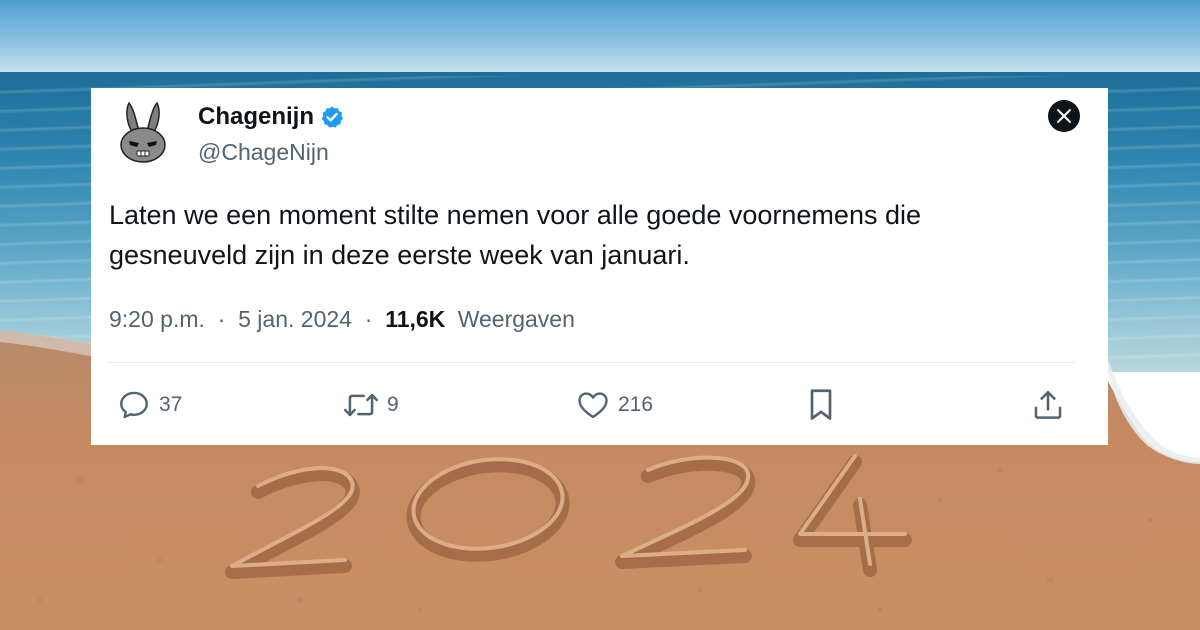  I want to click on verified-icon, so click(332, 117).